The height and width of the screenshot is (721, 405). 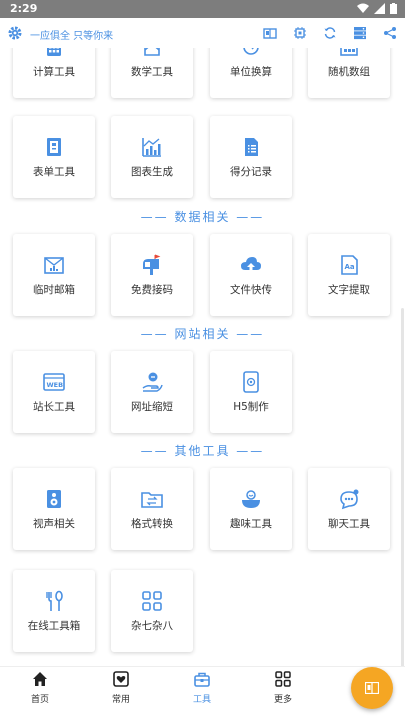 What do you see at coordinates (402, 487) in the screenshot?
I see `scrollbar` at bounding box center [402, 487].